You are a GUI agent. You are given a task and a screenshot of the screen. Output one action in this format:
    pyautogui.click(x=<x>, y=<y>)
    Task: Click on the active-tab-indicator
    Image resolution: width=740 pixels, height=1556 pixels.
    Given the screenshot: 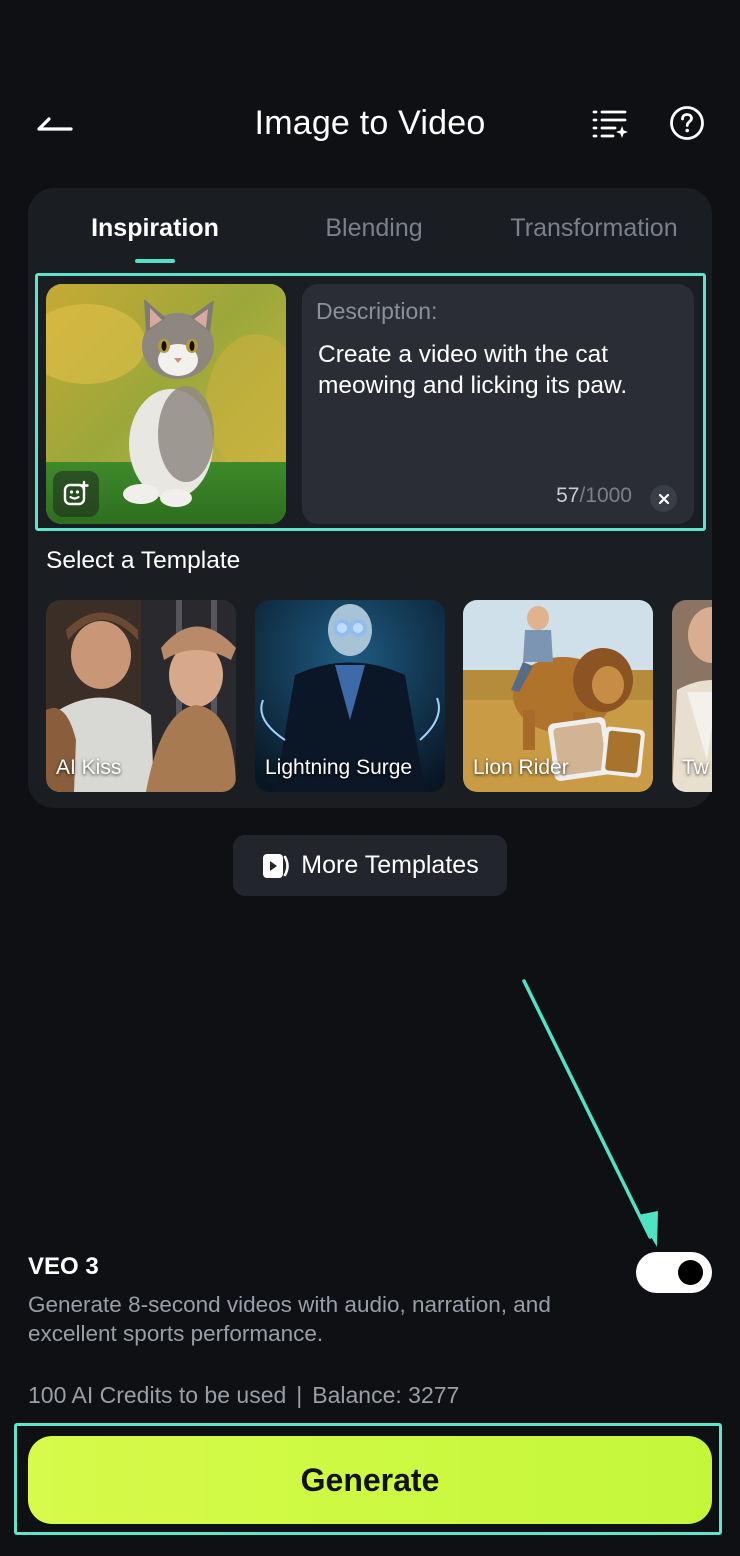 What is the action you would take?
    pyautogui.click(x=155, y=261)
    